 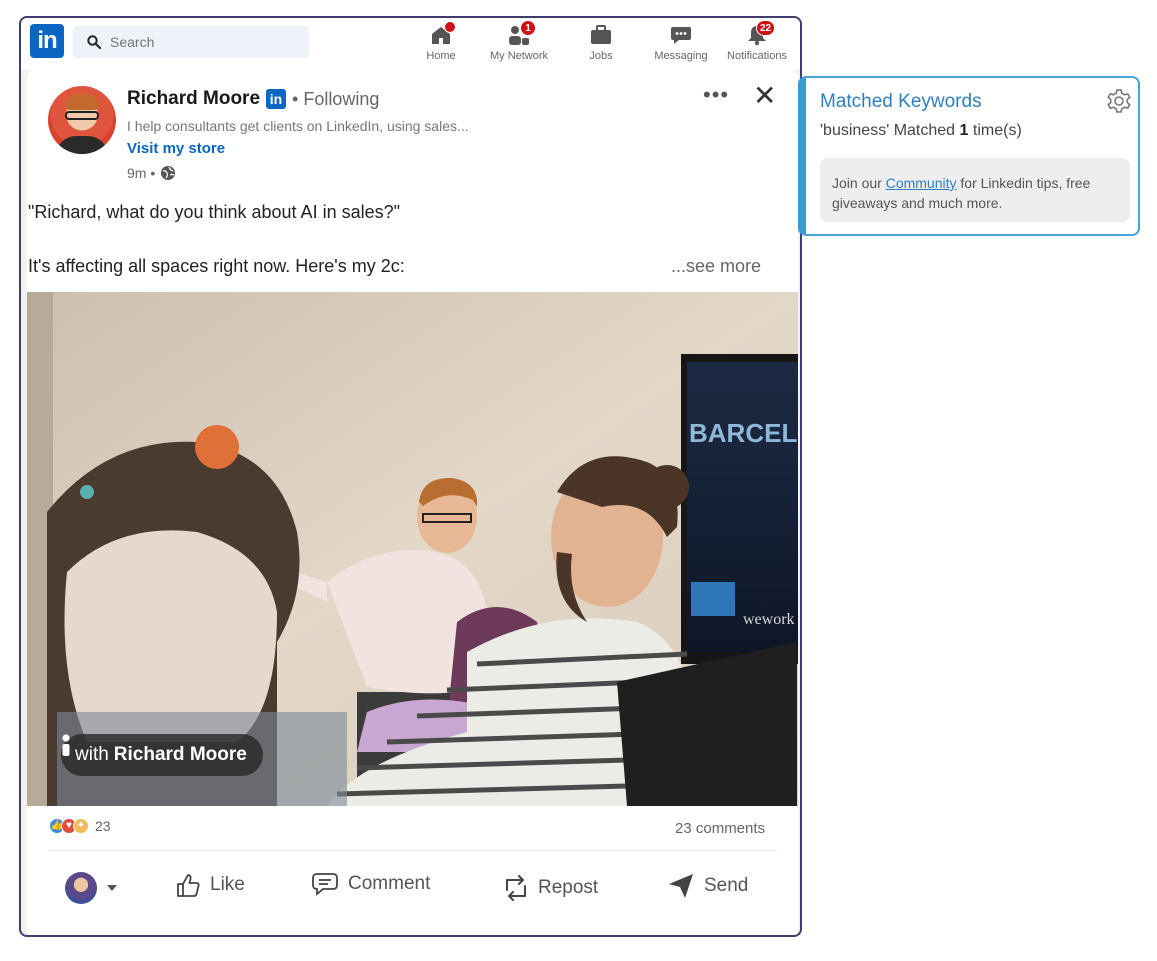 I want to click on home-icon, so click(x=442, y=33).